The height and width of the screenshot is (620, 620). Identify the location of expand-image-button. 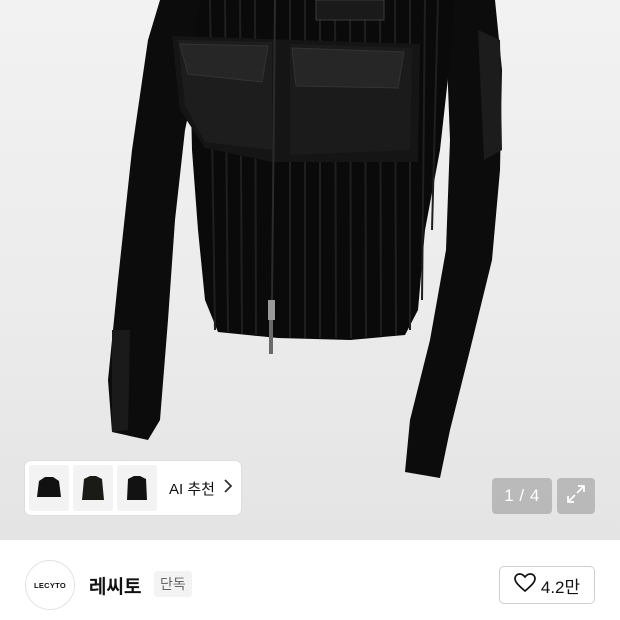
(576, 496).